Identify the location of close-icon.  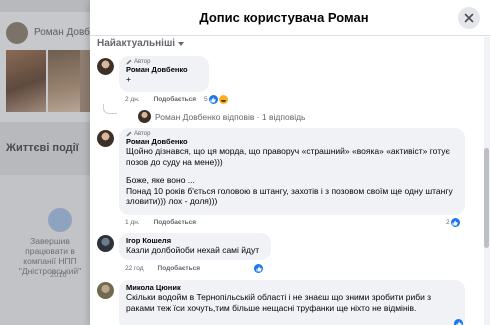
(469, 18).